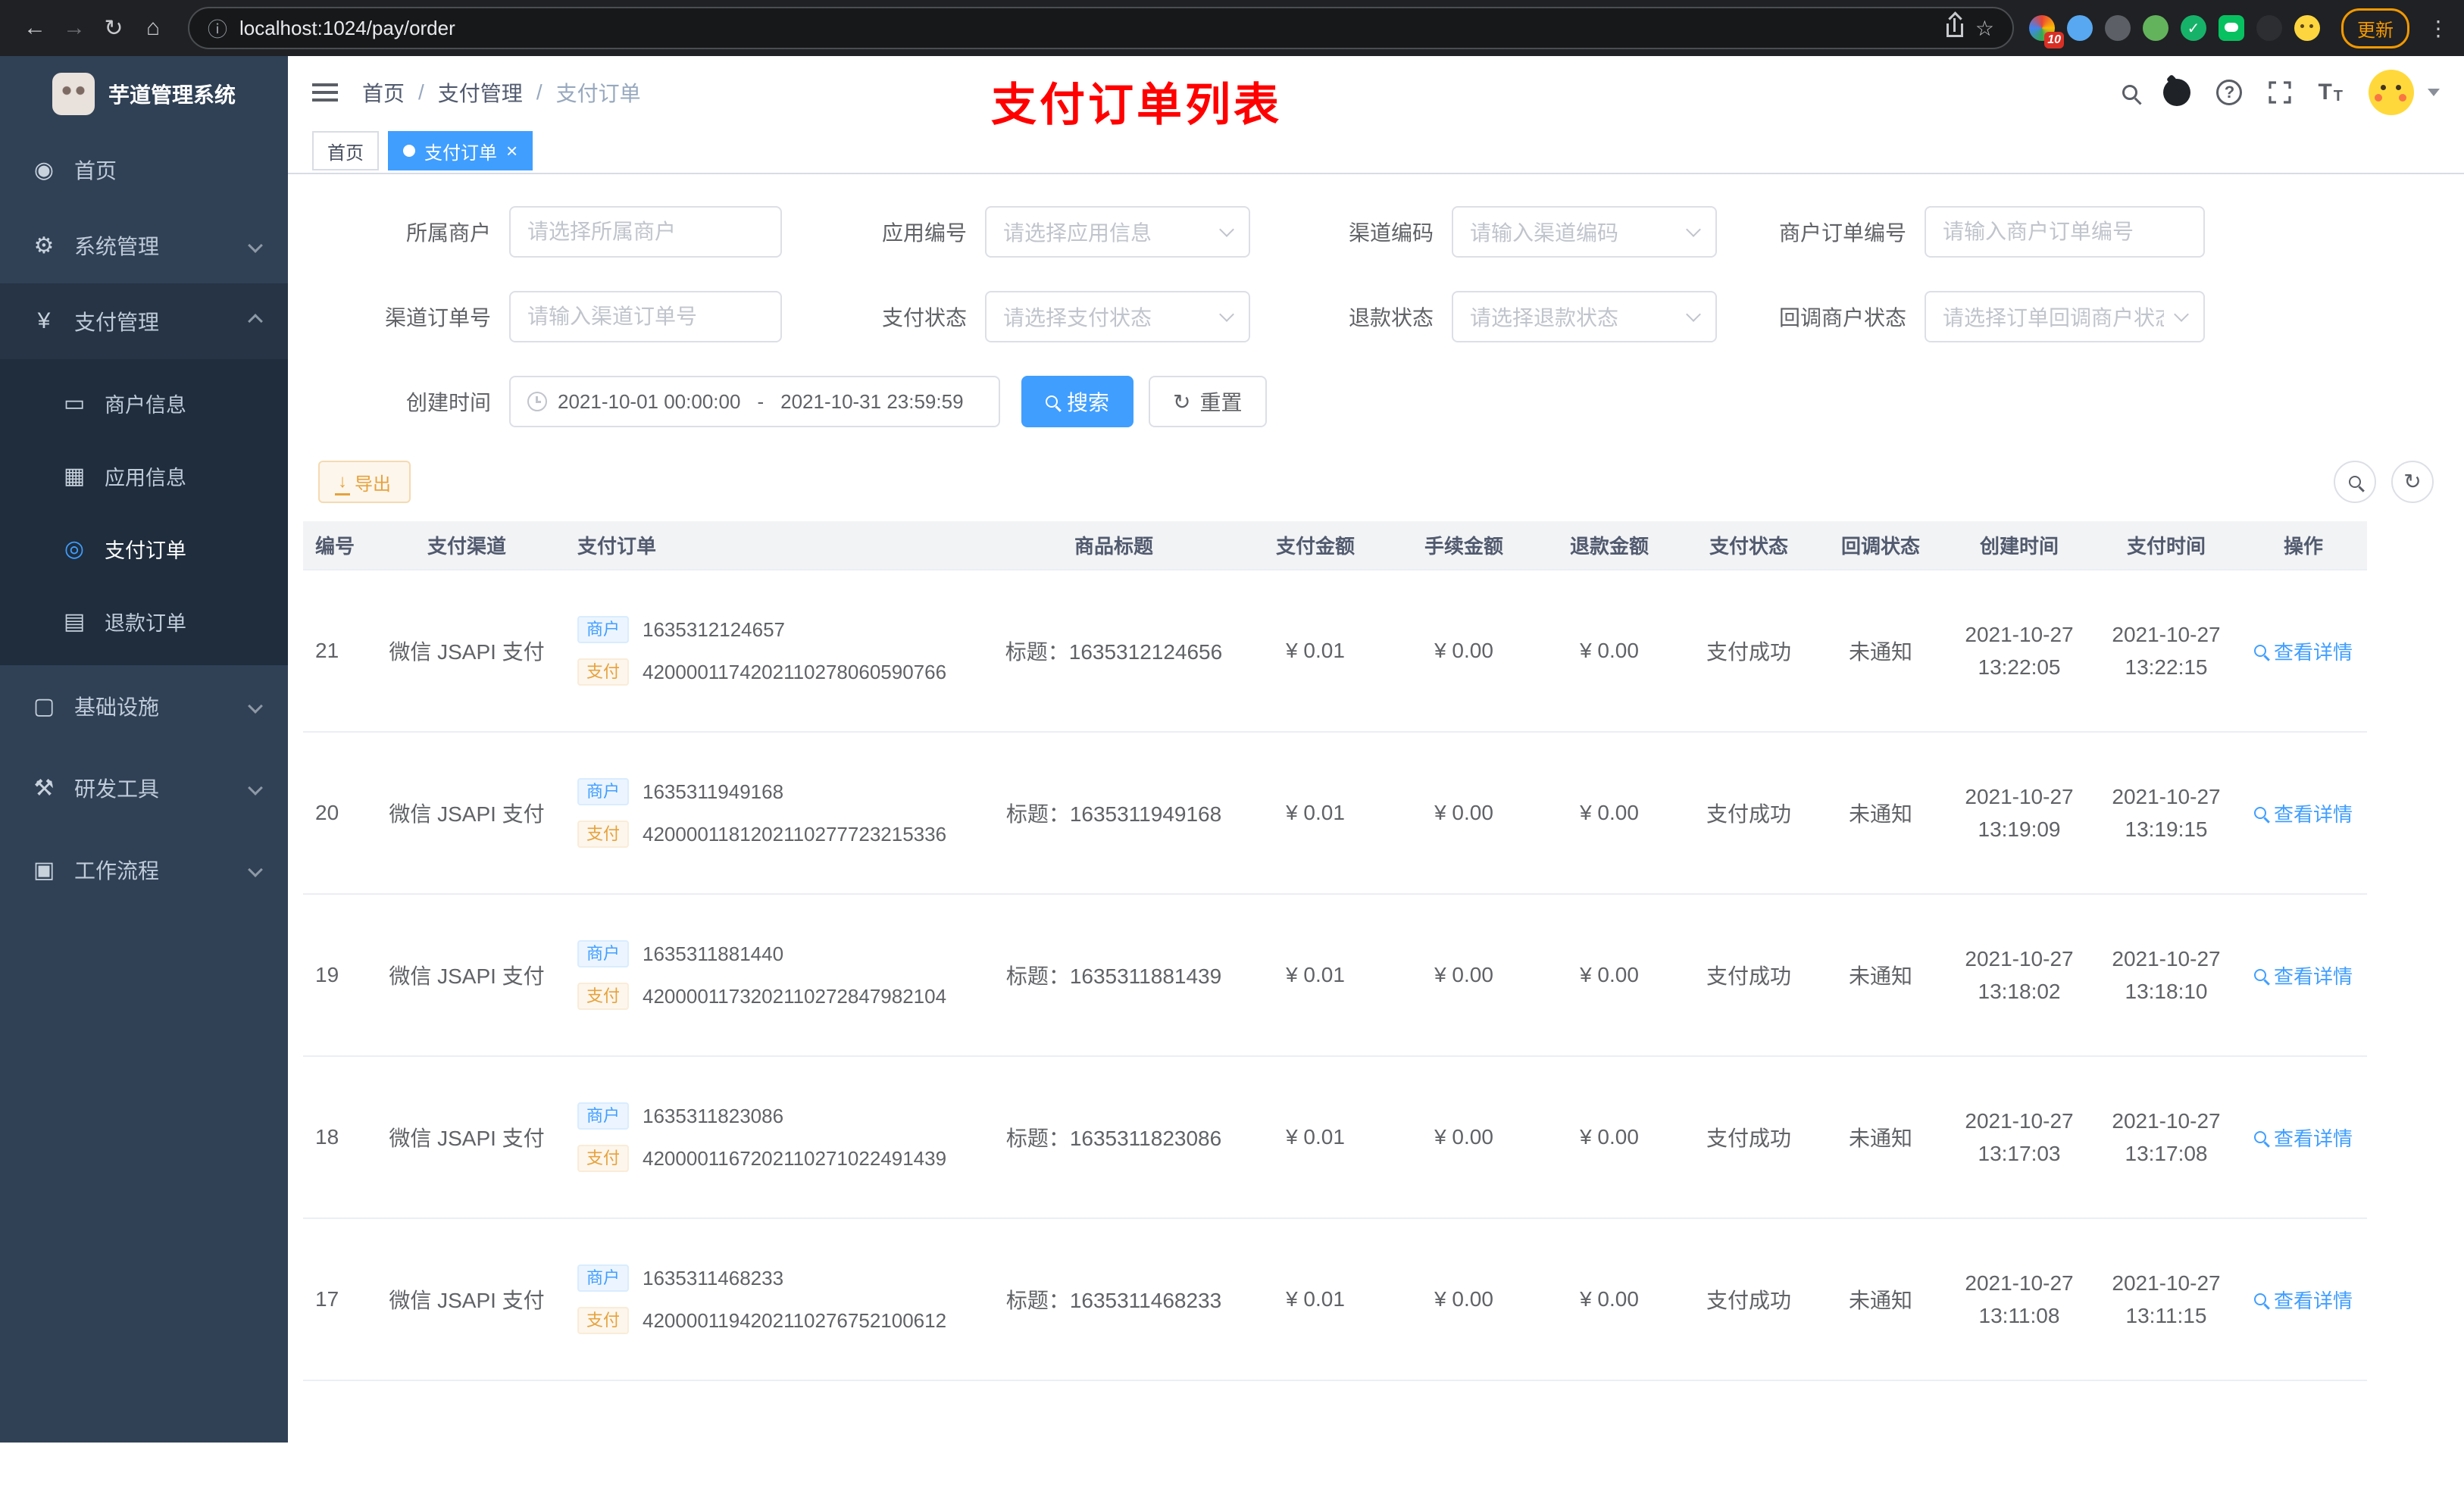 The height and width of the screenshot is (1491, 2464). Describe the element at coordinates (373, 484) in the screenshot. I see `export-button-label: 导出` at that location.